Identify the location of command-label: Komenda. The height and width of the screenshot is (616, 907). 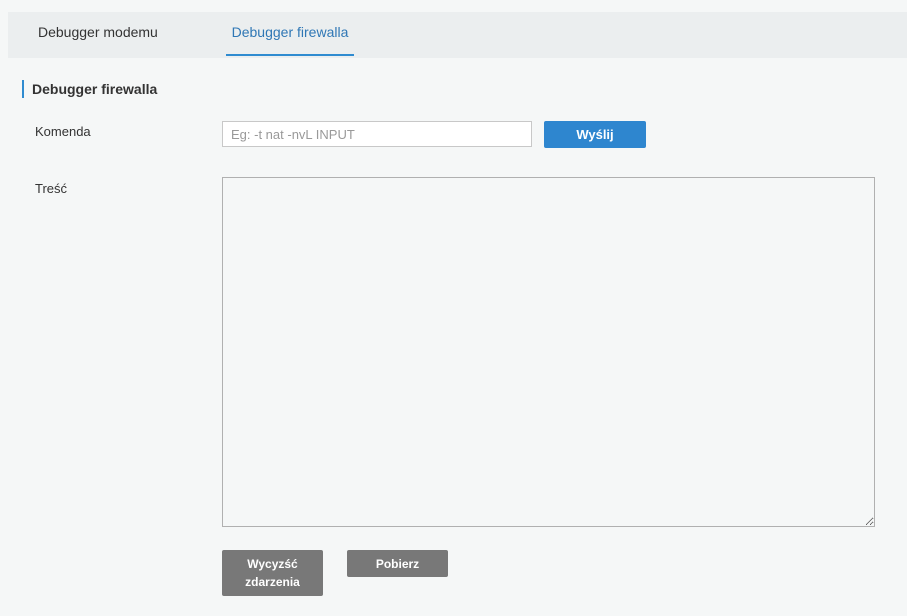
(63, 131).